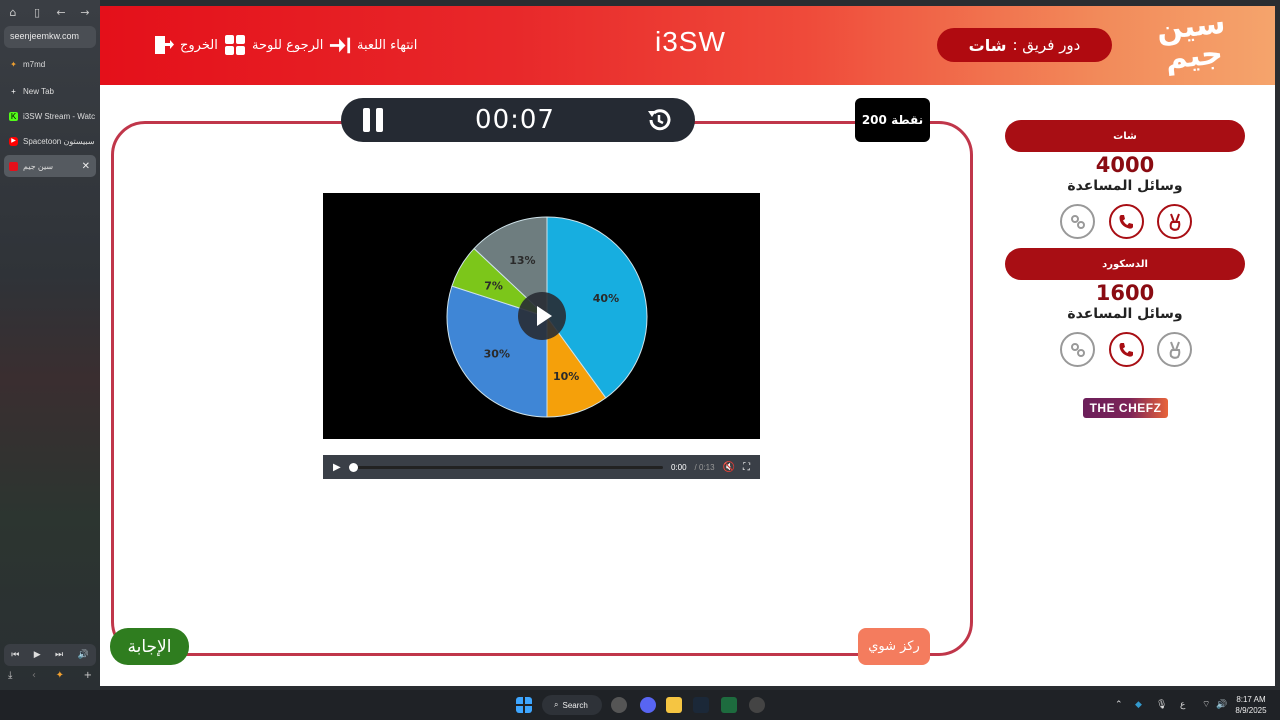 The height and width of the screenshot is (720, 1280). What do you see at coordinates (1125, 314) in the screenshot?
I see `helpers-label: وسائل المساعدة` at bounding box center [1125, 314].